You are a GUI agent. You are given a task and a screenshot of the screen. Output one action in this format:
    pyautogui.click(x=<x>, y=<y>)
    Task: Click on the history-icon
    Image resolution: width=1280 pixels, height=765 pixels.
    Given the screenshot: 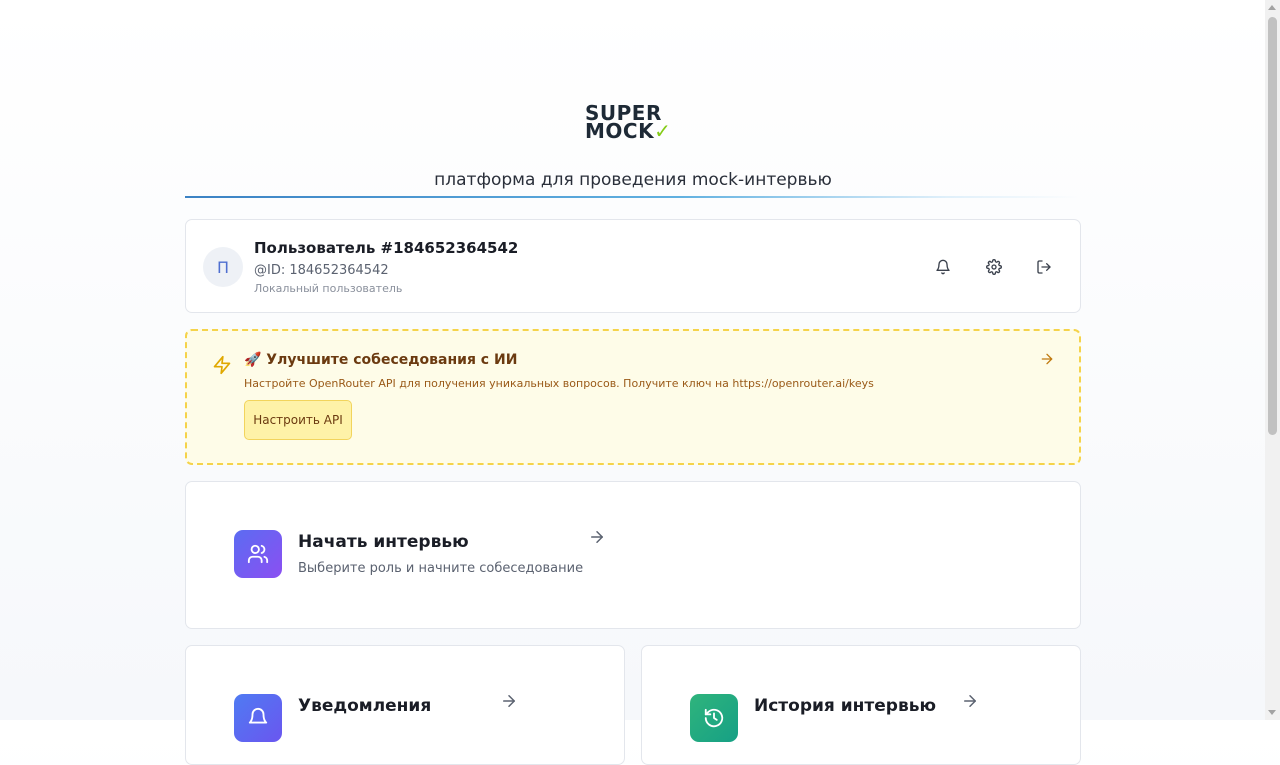 What is the action you would take?
    pyautogui.click(x=714, y=718)
    